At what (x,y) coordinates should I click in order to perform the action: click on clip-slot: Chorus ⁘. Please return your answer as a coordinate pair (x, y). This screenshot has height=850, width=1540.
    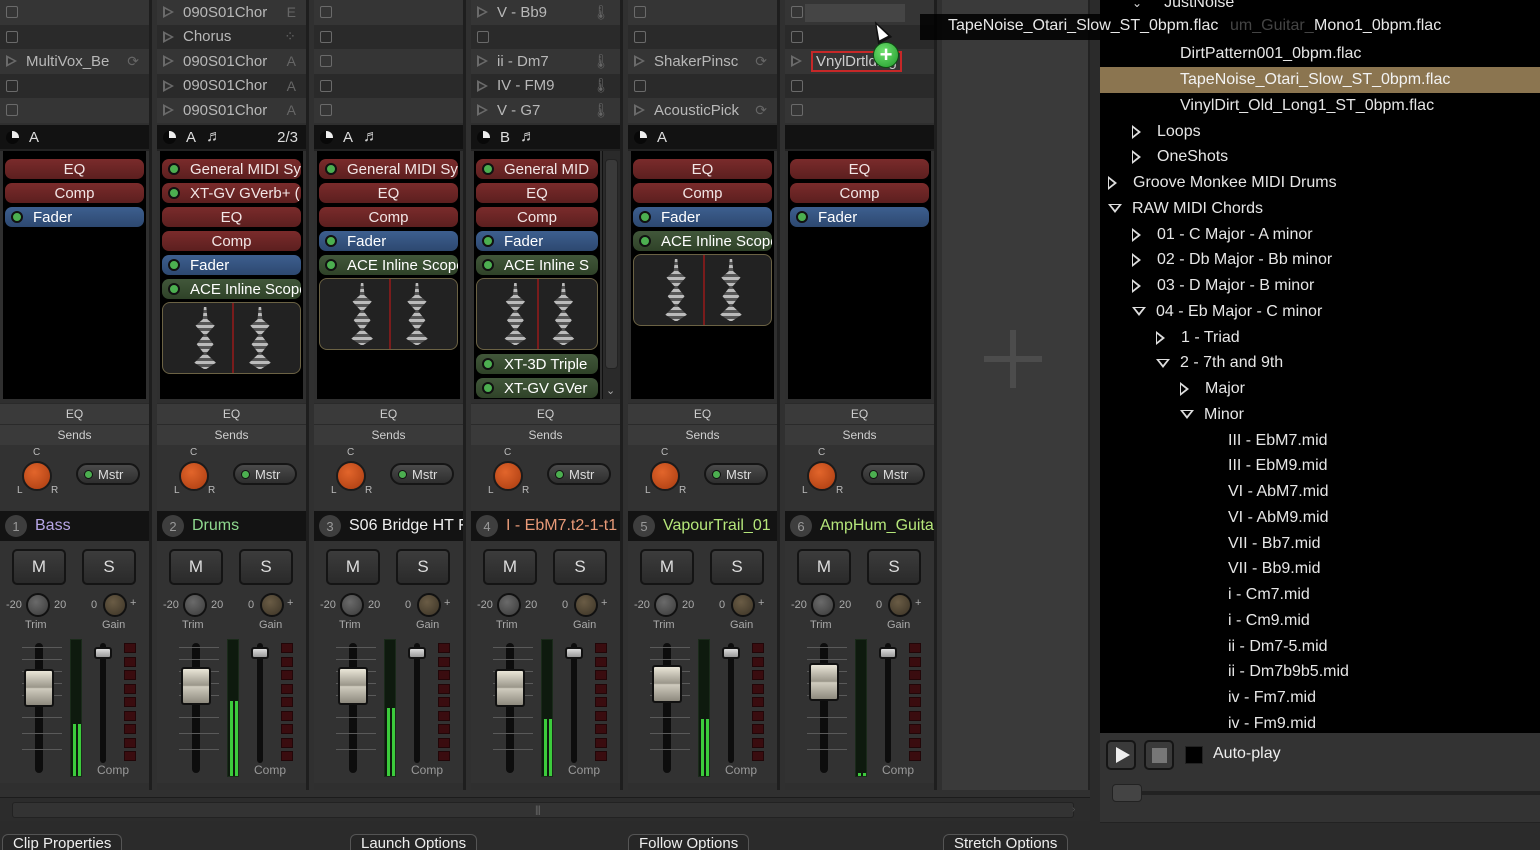
    Looking at the image, I should click on (231, 36).